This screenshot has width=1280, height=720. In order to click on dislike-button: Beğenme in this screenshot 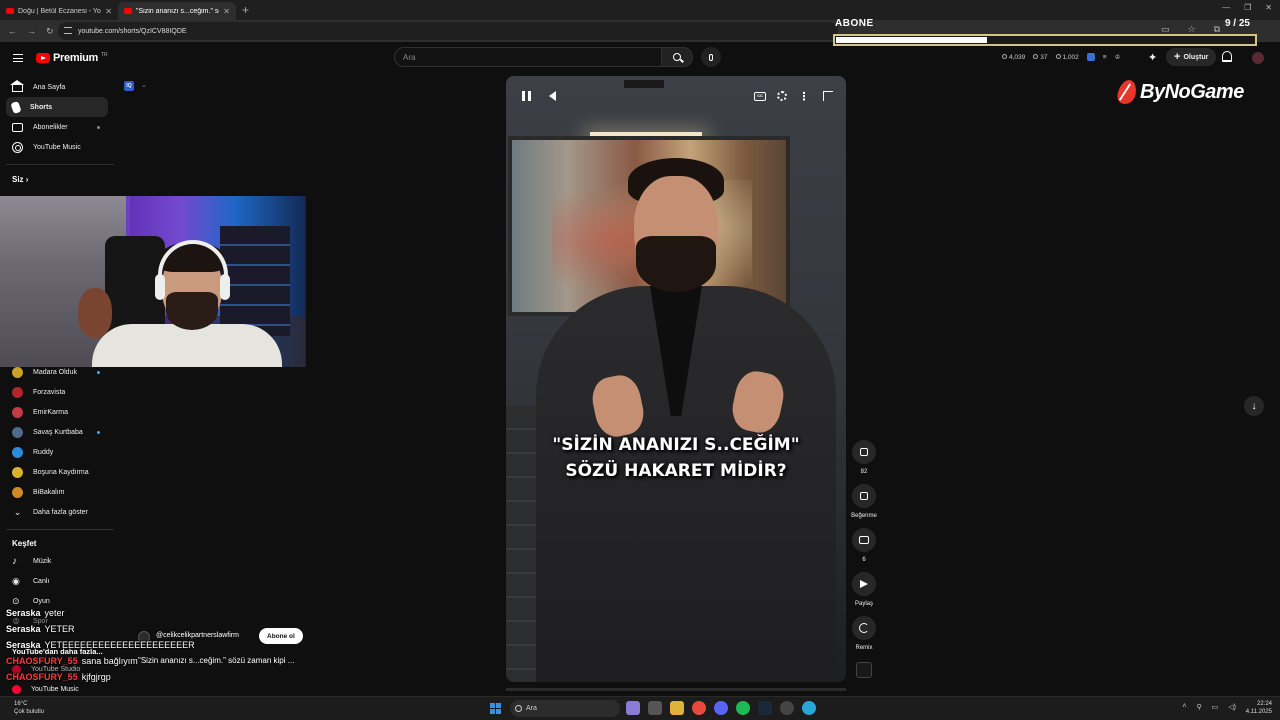, I will do `click(864, 501)`.